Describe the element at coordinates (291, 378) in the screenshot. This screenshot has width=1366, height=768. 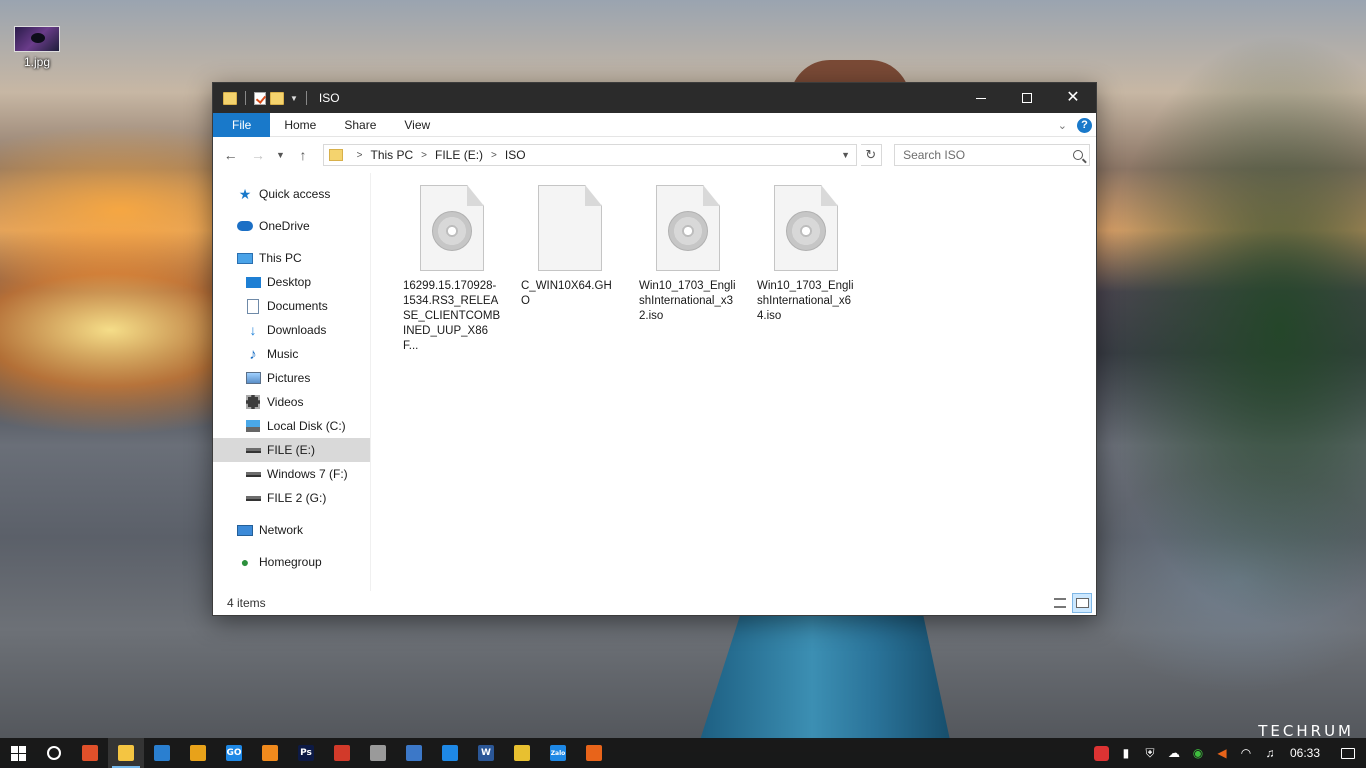
I see `sidebar-item-pictures: Pictures` at that location.